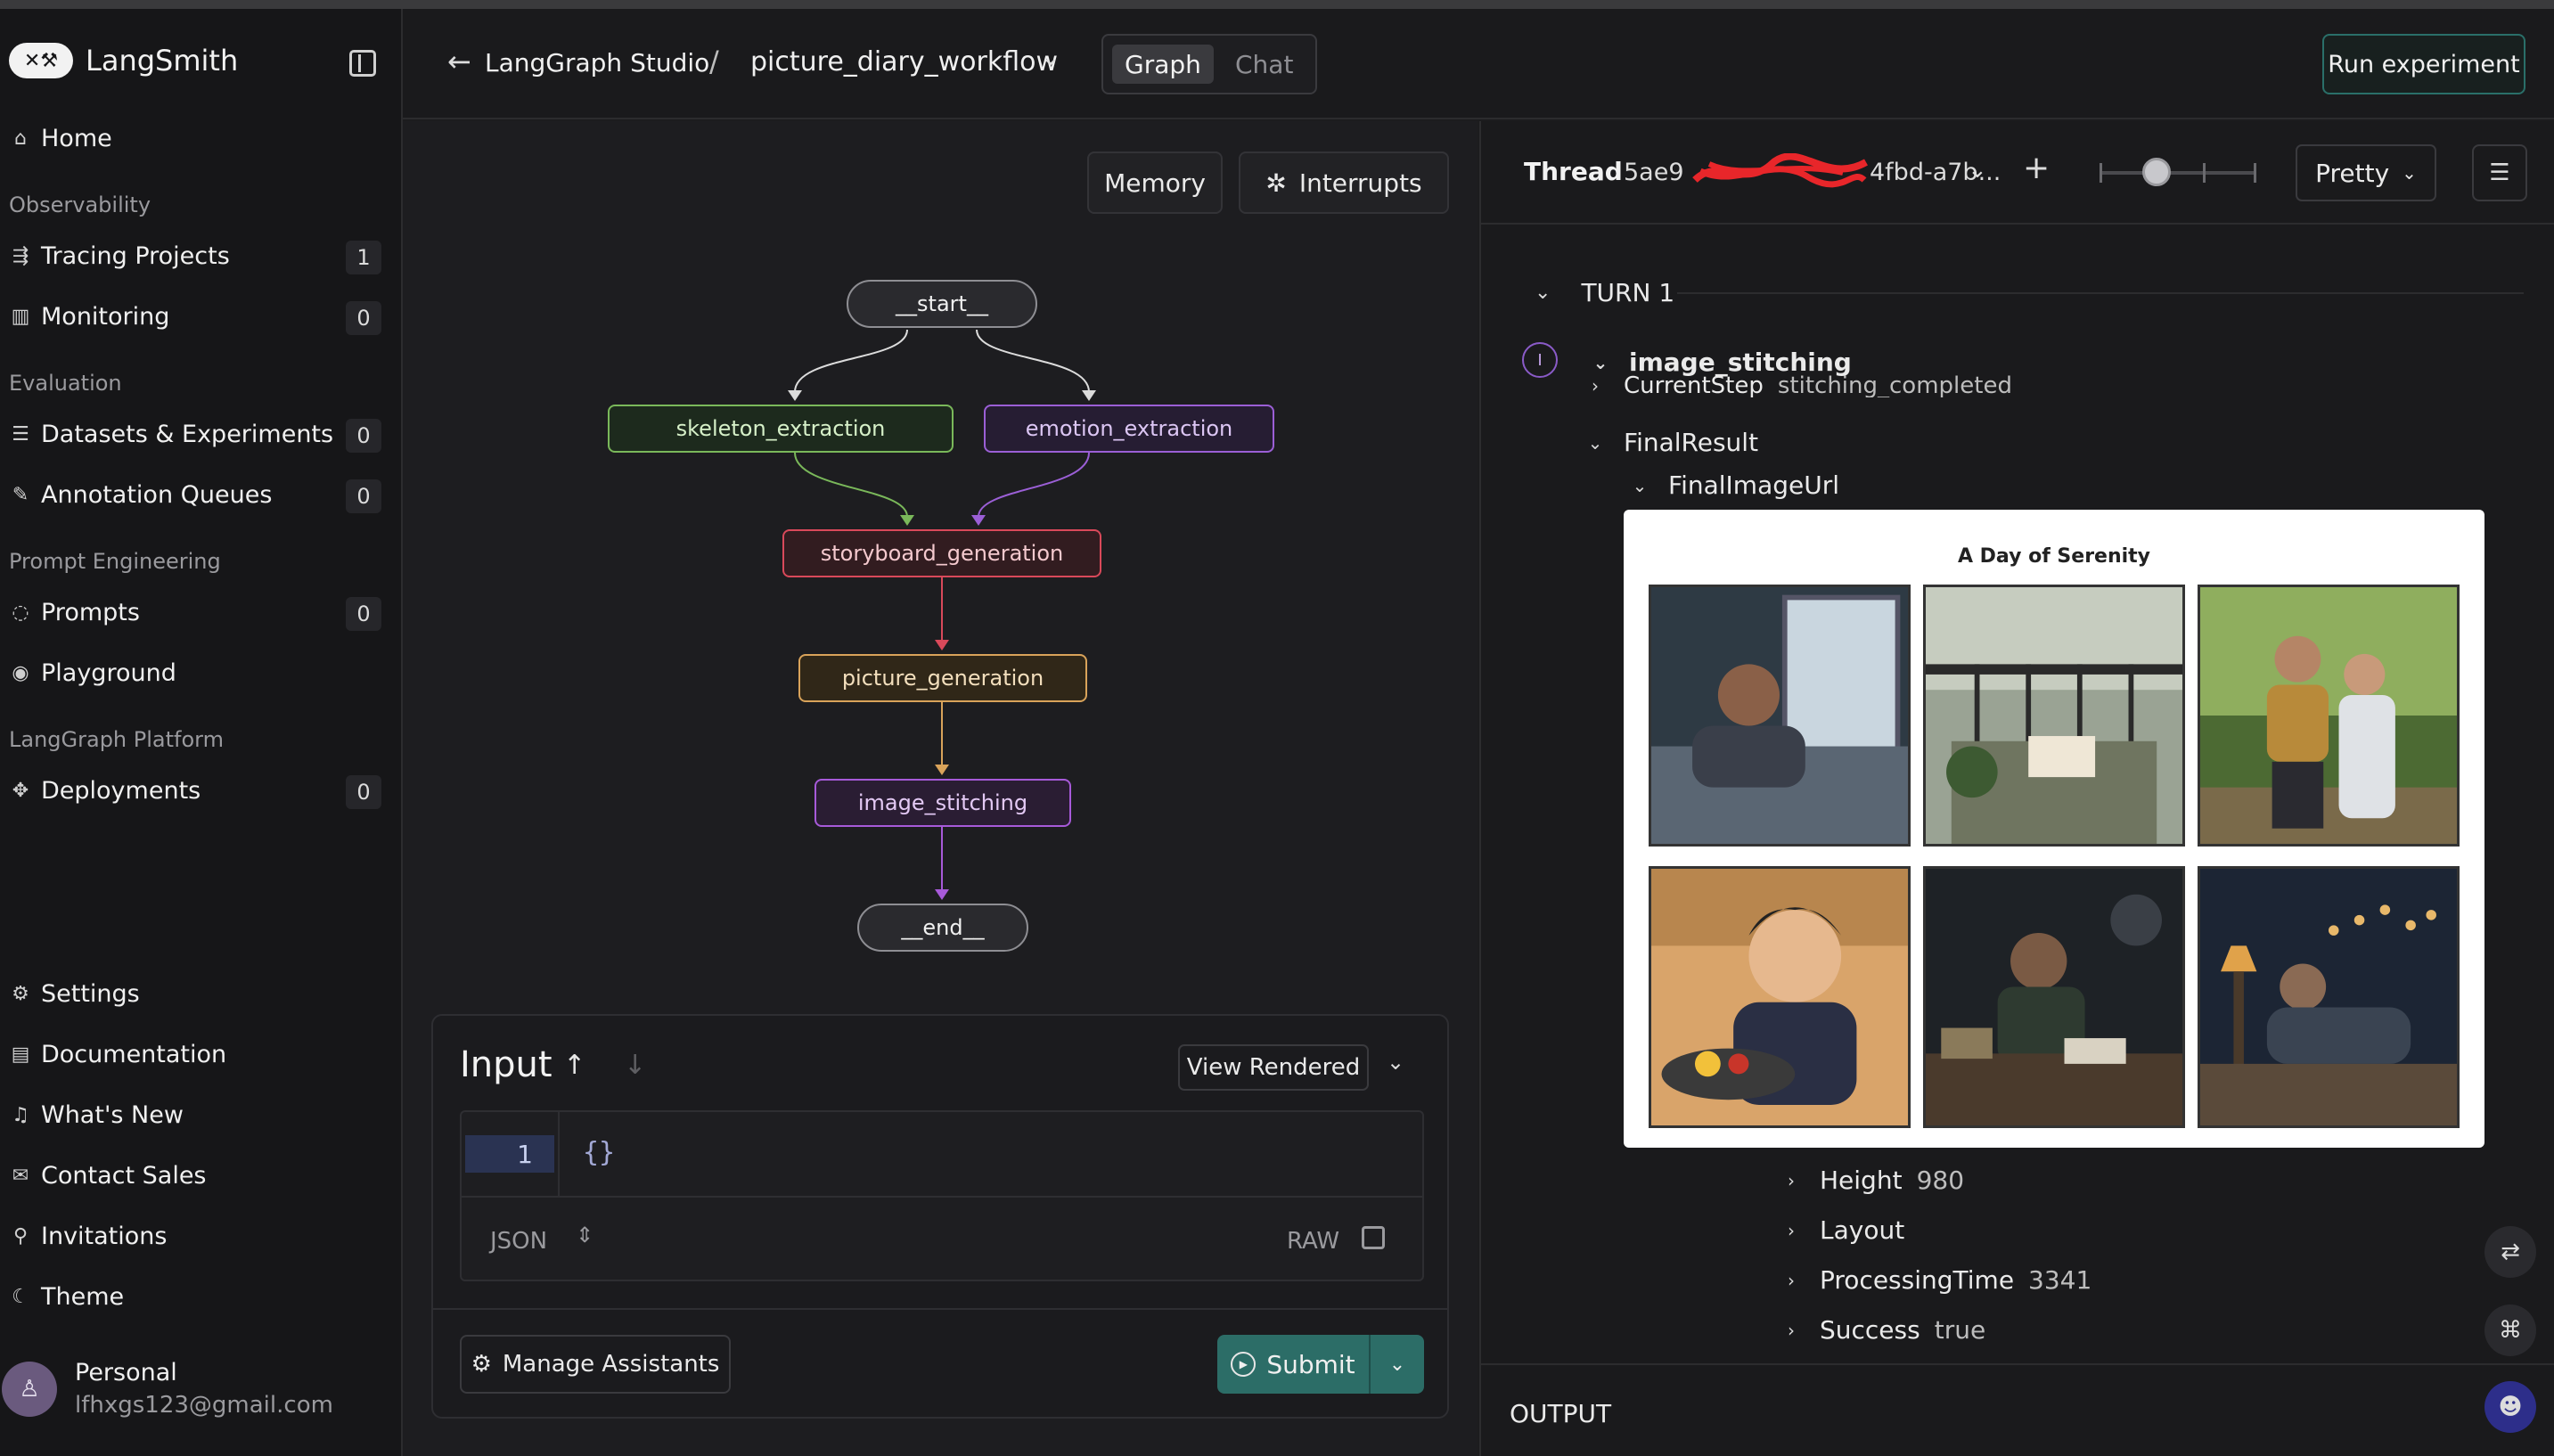 This screenshot has height=1456, width=2554. I want to click on play-circle-icon: ◉, so click(20, 673).